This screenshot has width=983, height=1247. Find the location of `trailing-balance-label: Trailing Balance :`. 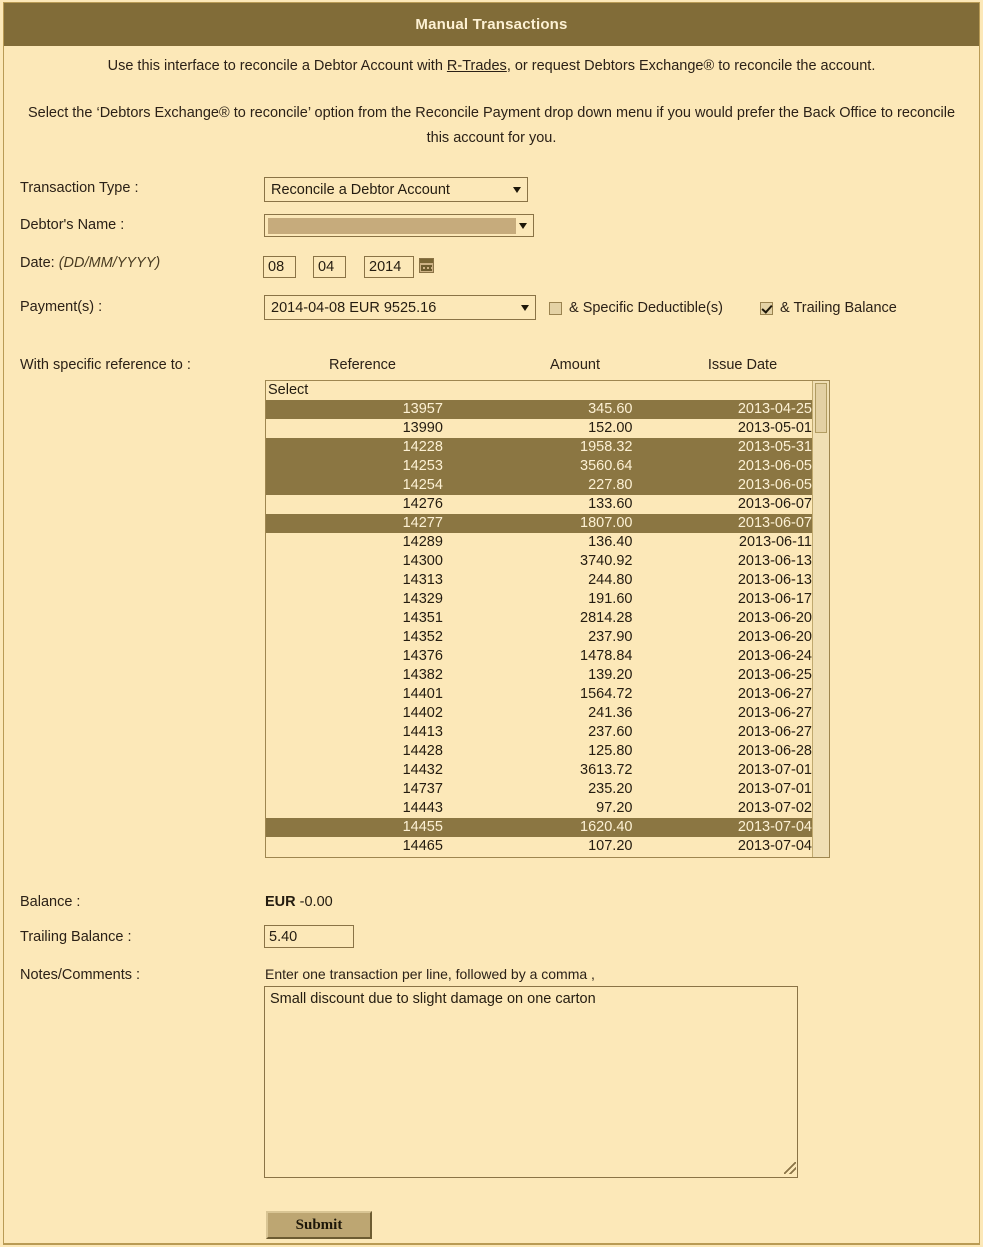

trailing-balance-label: Trailing Balance : is located at coordinates (76, 937).